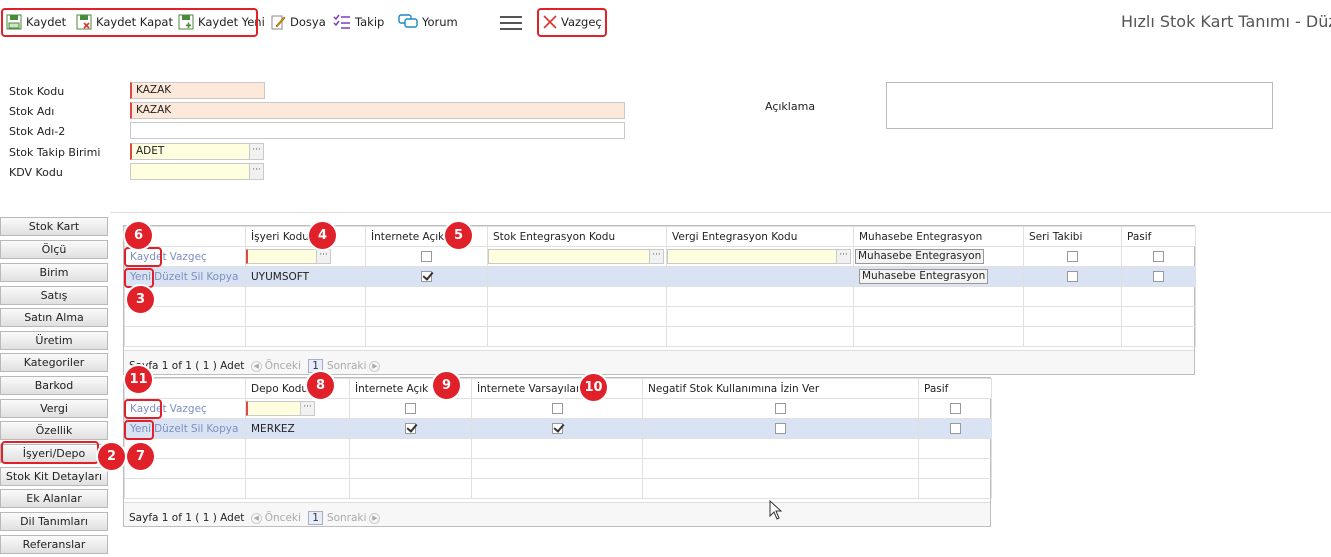 This screenshot has height=557, width=1331. What do you see at coordinates (54, 408) in the screenshot?
I see `sidebar-item-vergi: Vergi` at bounding box center [54, 408].